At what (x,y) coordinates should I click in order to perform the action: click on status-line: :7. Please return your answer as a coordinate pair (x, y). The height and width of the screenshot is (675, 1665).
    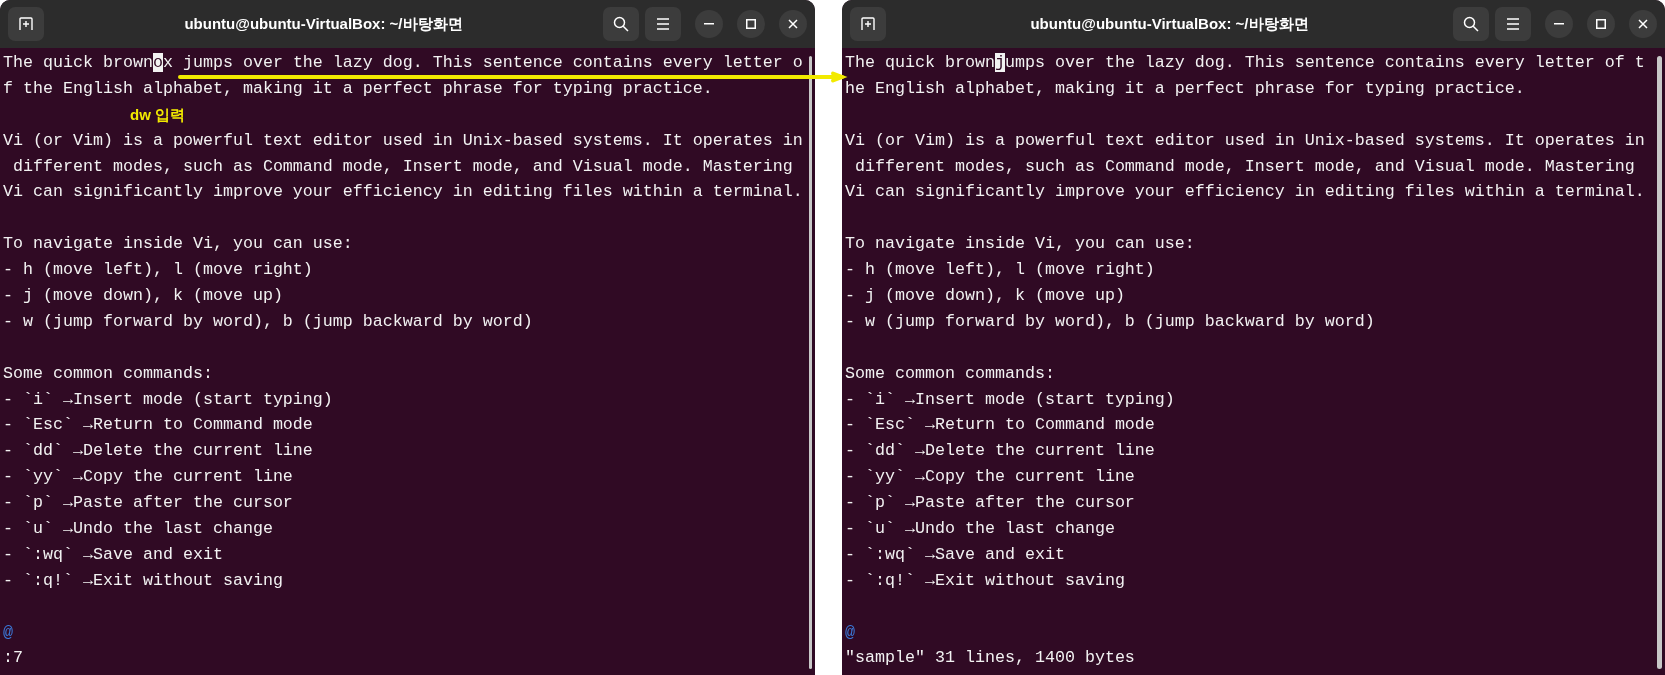
    Looking at the image, I should click on (13, 658).